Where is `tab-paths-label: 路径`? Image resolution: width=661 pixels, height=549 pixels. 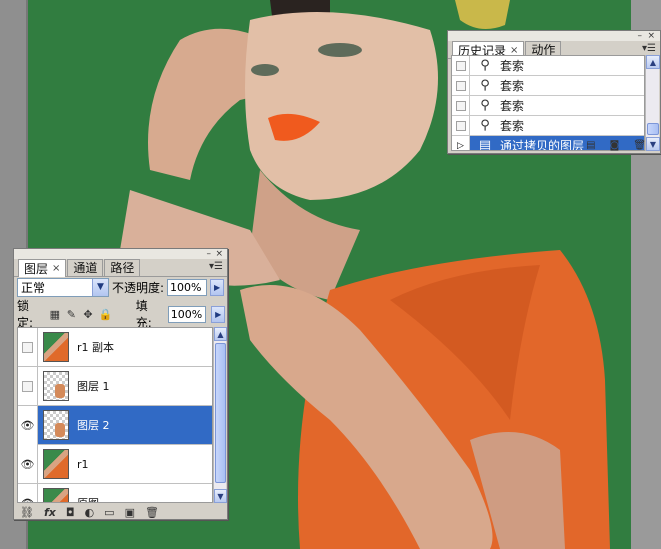 tab-paths-label: 路径 is located at coordinates (122, 268).